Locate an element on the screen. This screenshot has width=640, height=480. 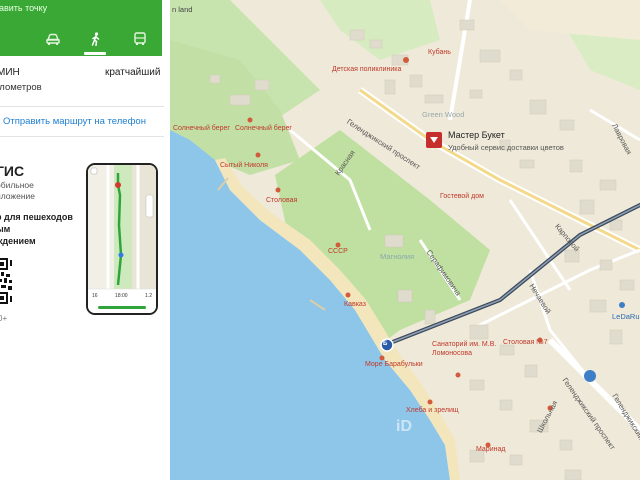
phone-status-bar: 16 18:00 1.2 is located at coordinates (122, 296).